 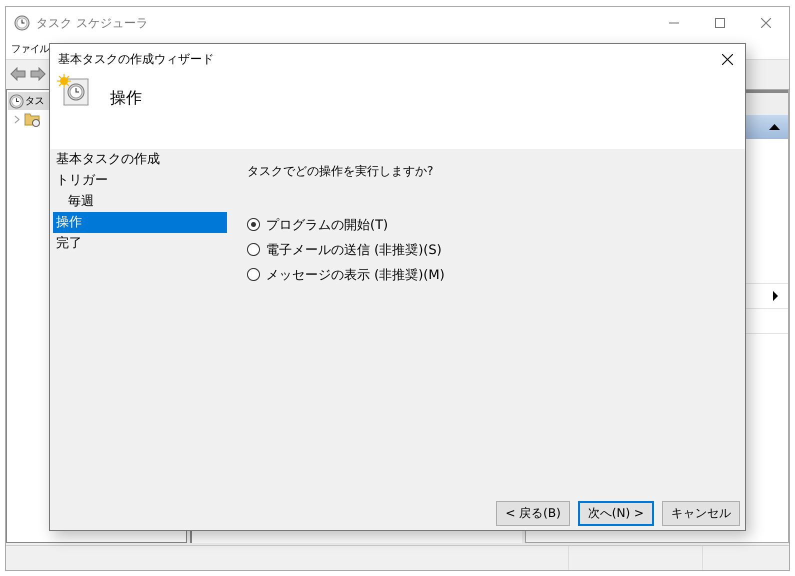 I want to click on wizard-step: 毎週, so click(x=140, y=201).